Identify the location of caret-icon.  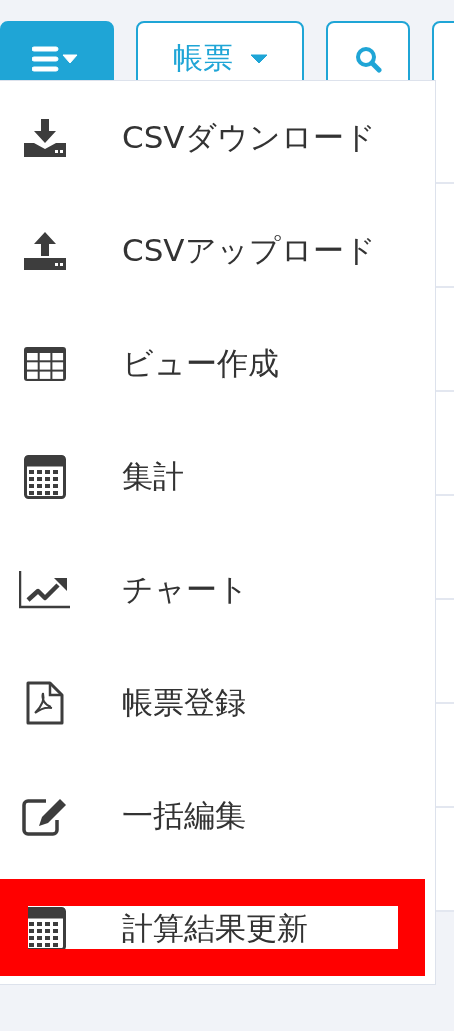
(259, 58).